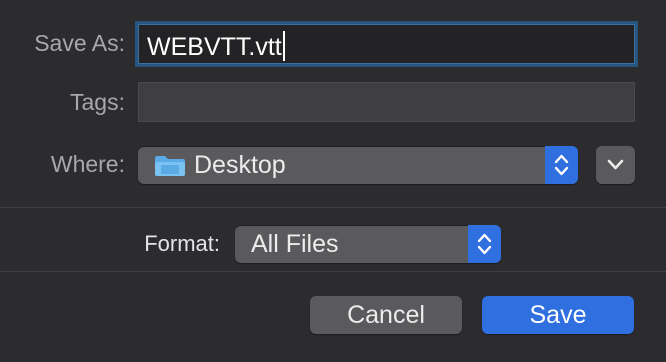  Describe the element at coordinates (79, 43) in the screenshot. I see `save-as-label: Save As:` at that location.